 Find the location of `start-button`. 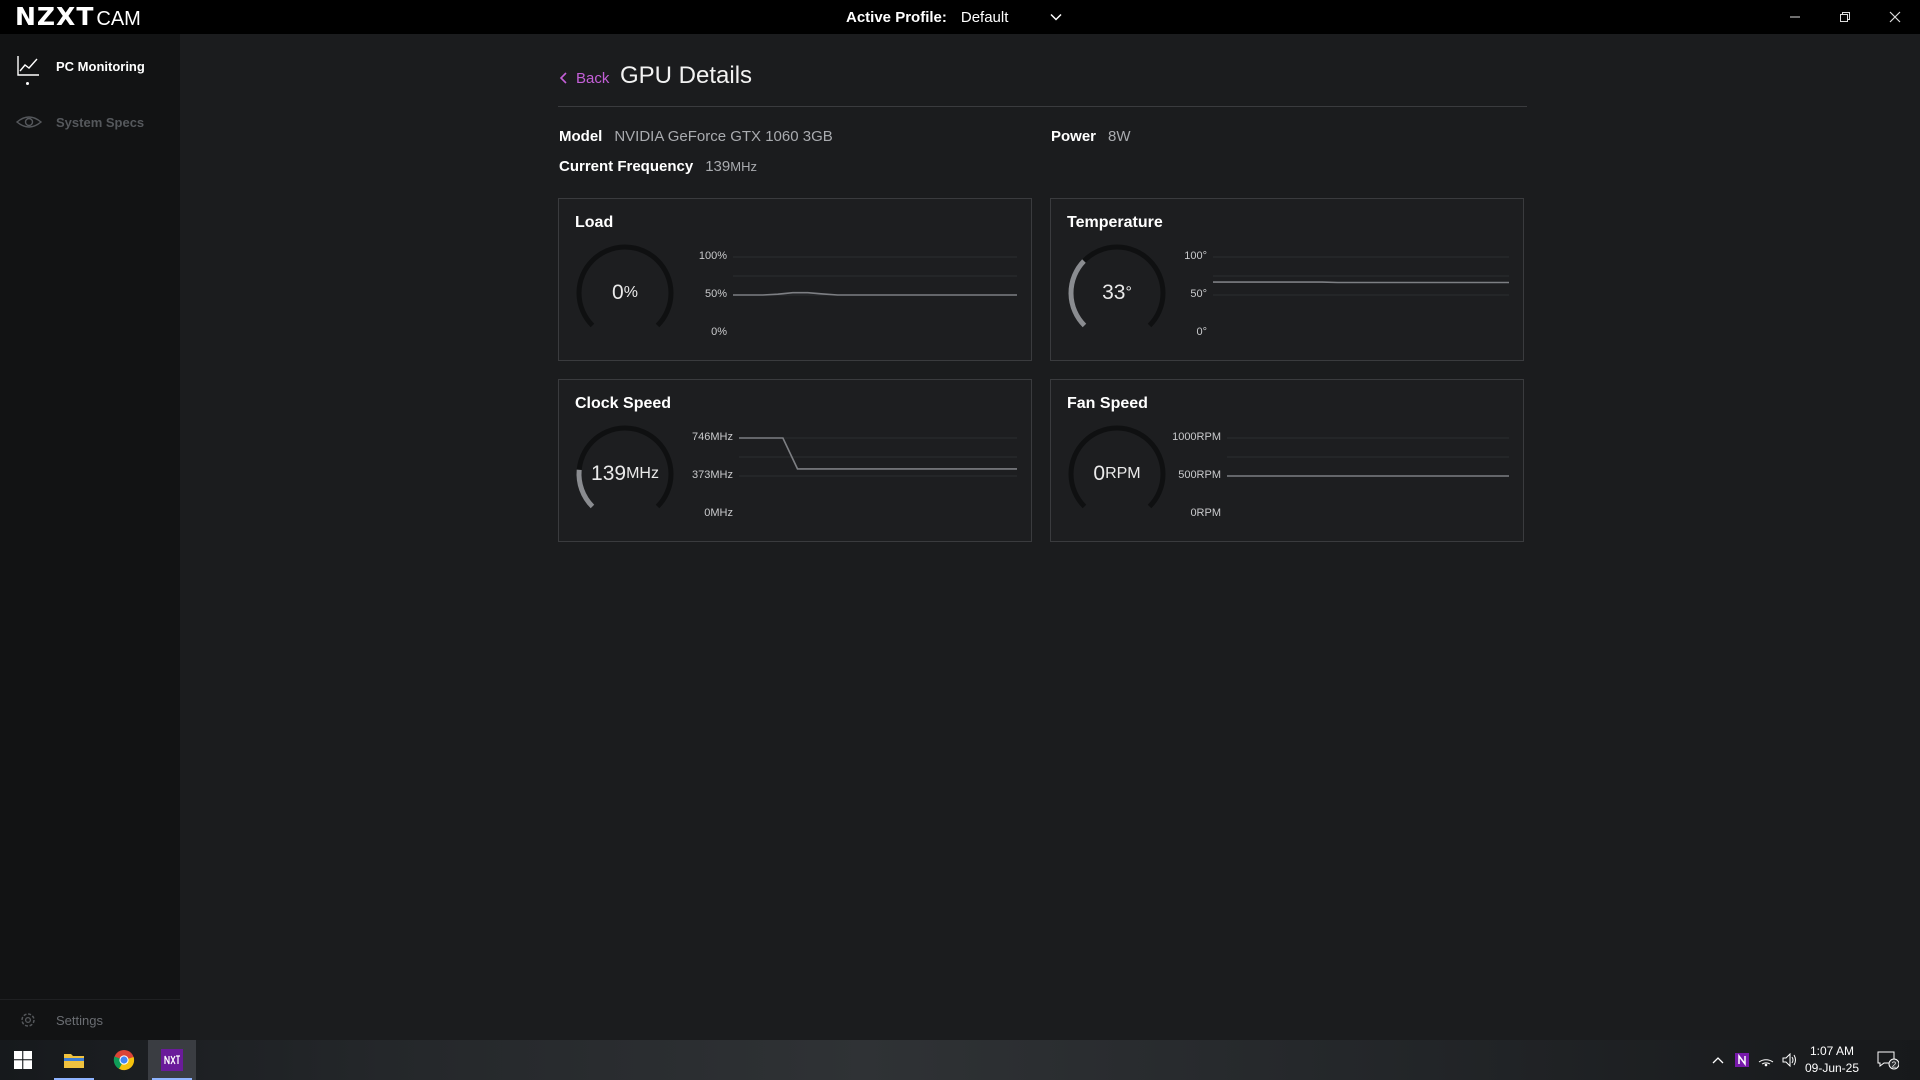

start-button is located at coordinates (23, 1060).